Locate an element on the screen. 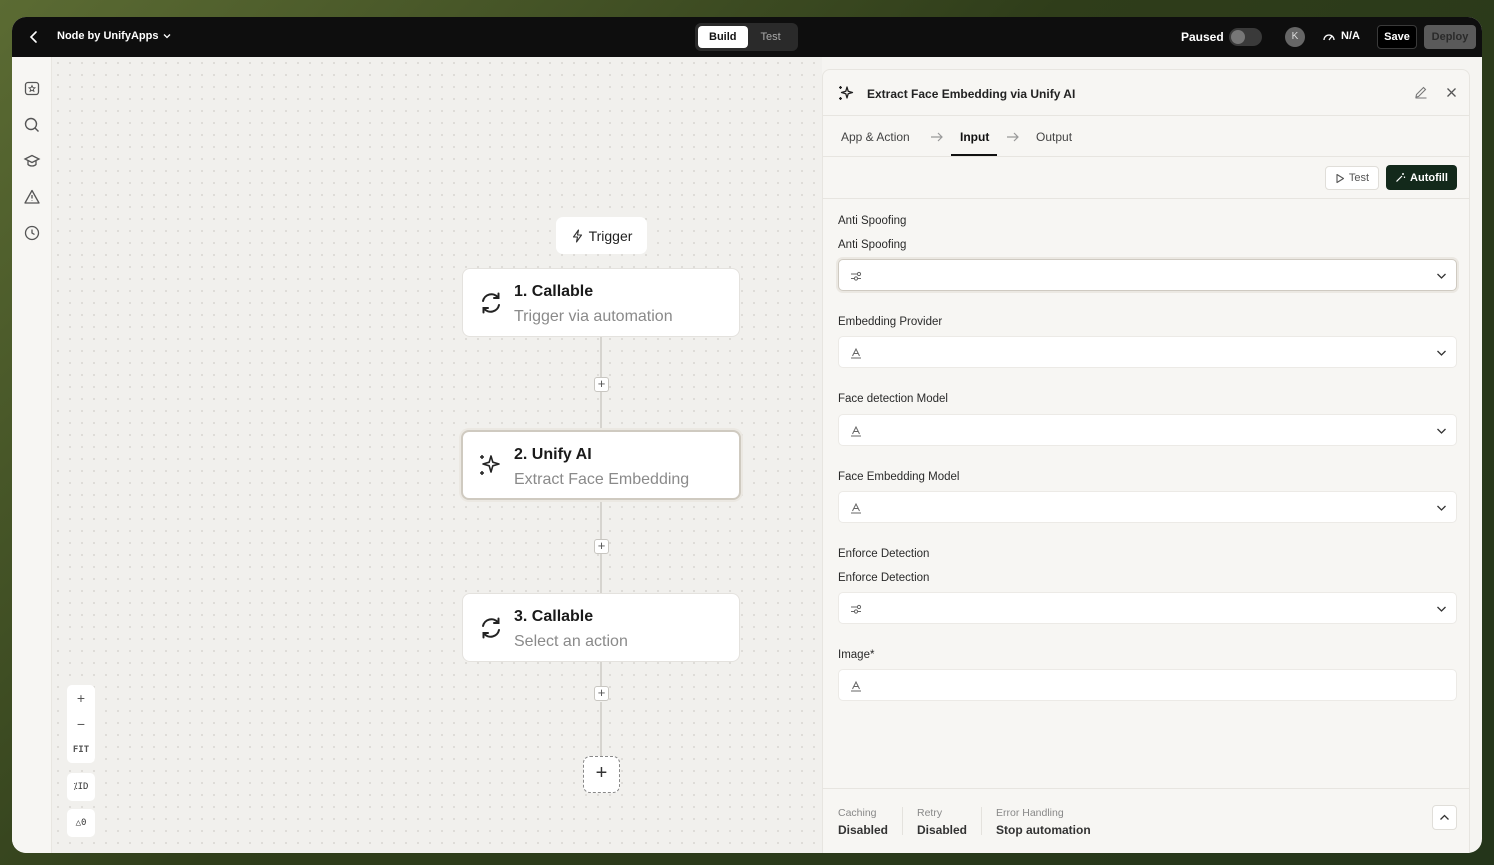 The width and height of the screenshot is (1494, 865). add-final-step-button: + is located at coordinates (601, 774).